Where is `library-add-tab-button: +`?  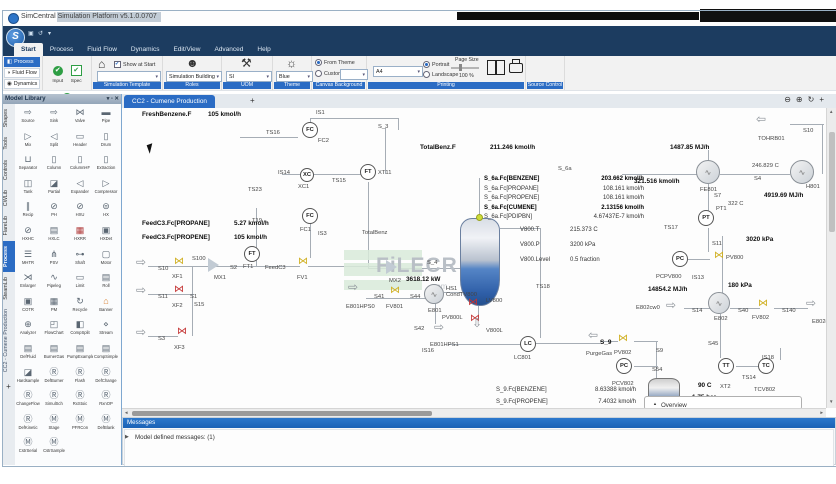 library-add-tab-button: + is located at coordinates (8, 384).